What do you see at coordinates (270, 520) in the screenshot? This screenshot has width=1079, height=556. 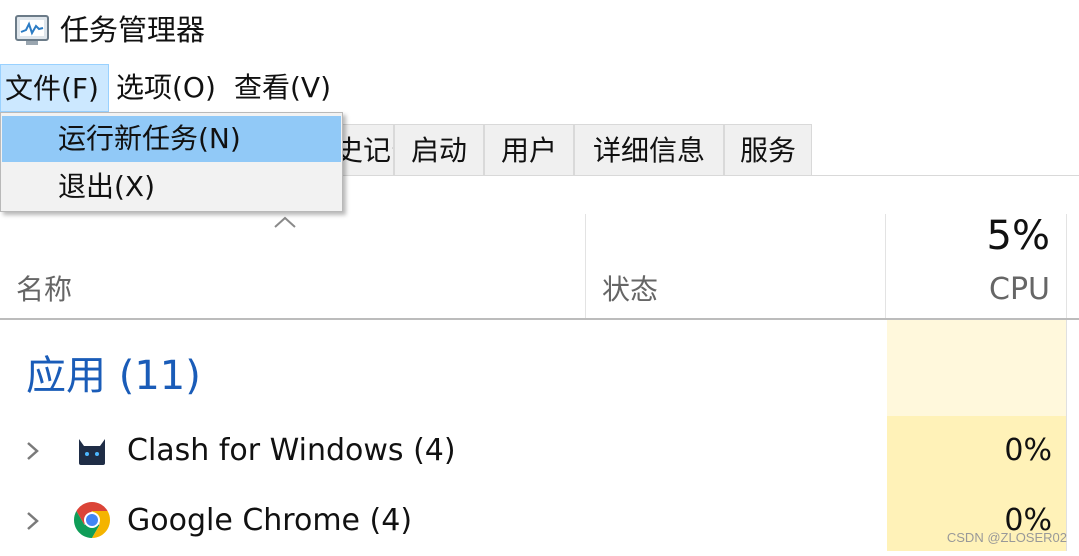 I see `process-name: Google Chrome (4)` at bounding box center [270, 520].